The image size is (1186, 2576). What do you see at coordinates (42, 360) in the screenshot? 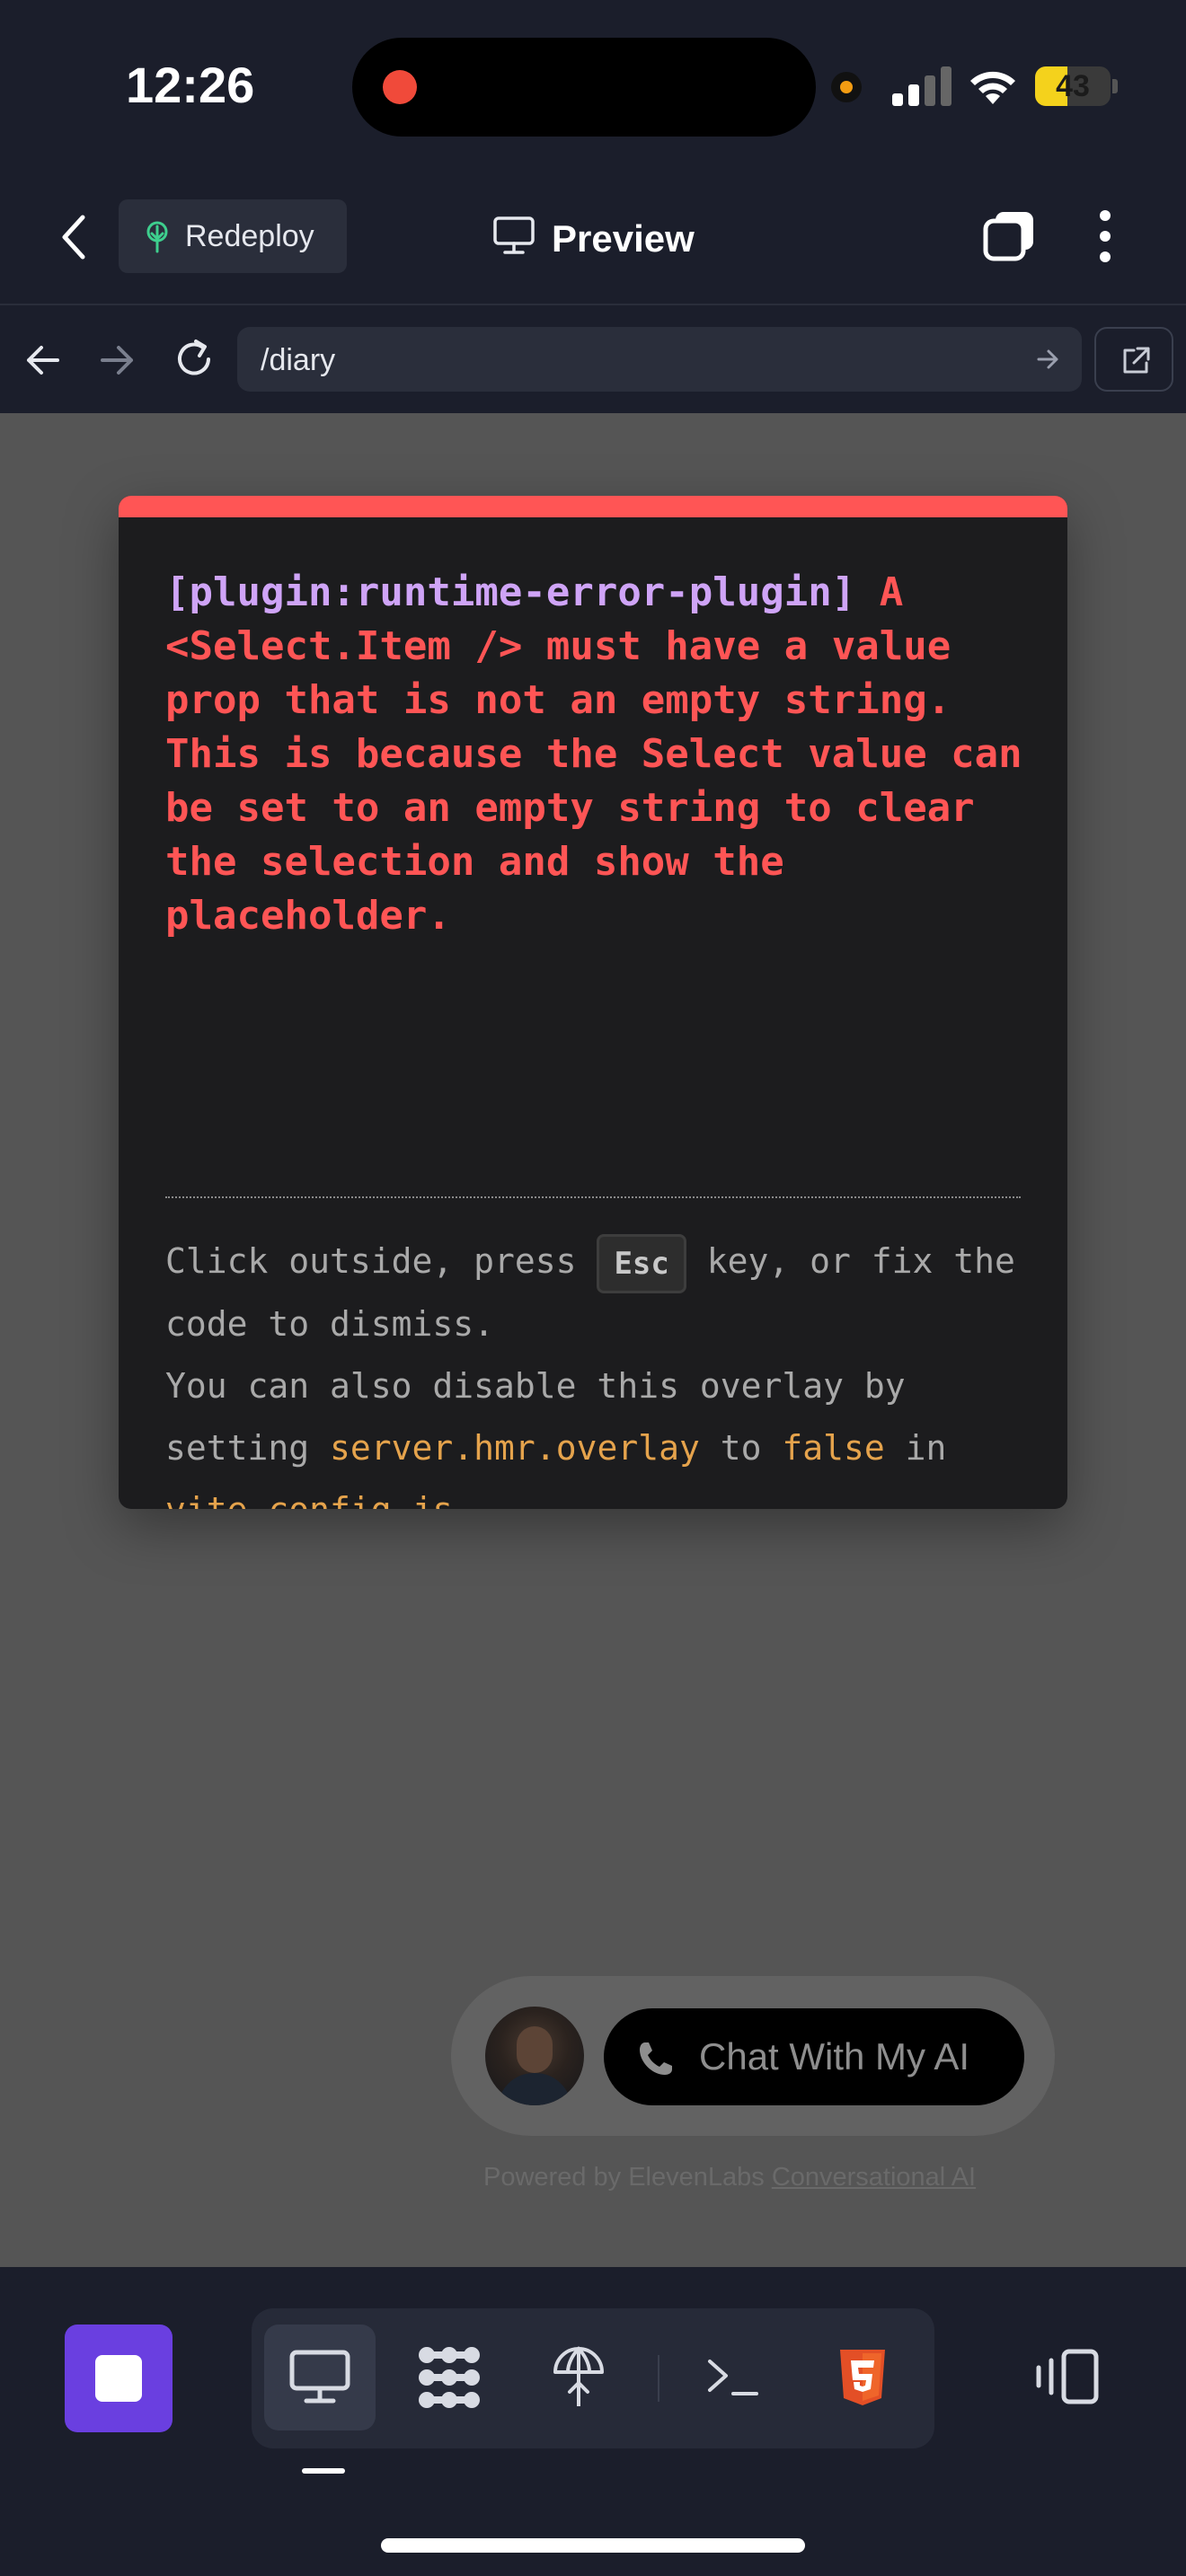
I see `arrow-left-icon` at bounding box center [42, 360].